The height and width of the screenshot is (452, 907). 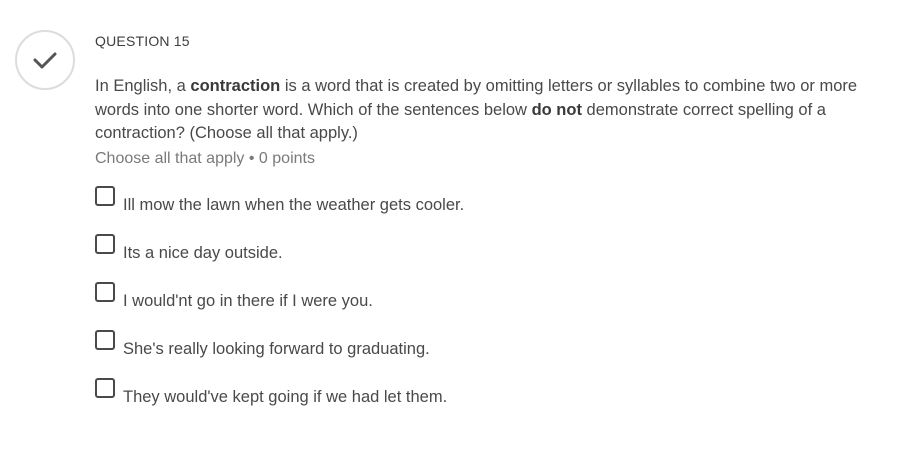 What do you see at coordinates (248, 301) in the screenshot?
I see `answer-label: I would'nt go in there if I were you.` at bounding box center [248, 301].